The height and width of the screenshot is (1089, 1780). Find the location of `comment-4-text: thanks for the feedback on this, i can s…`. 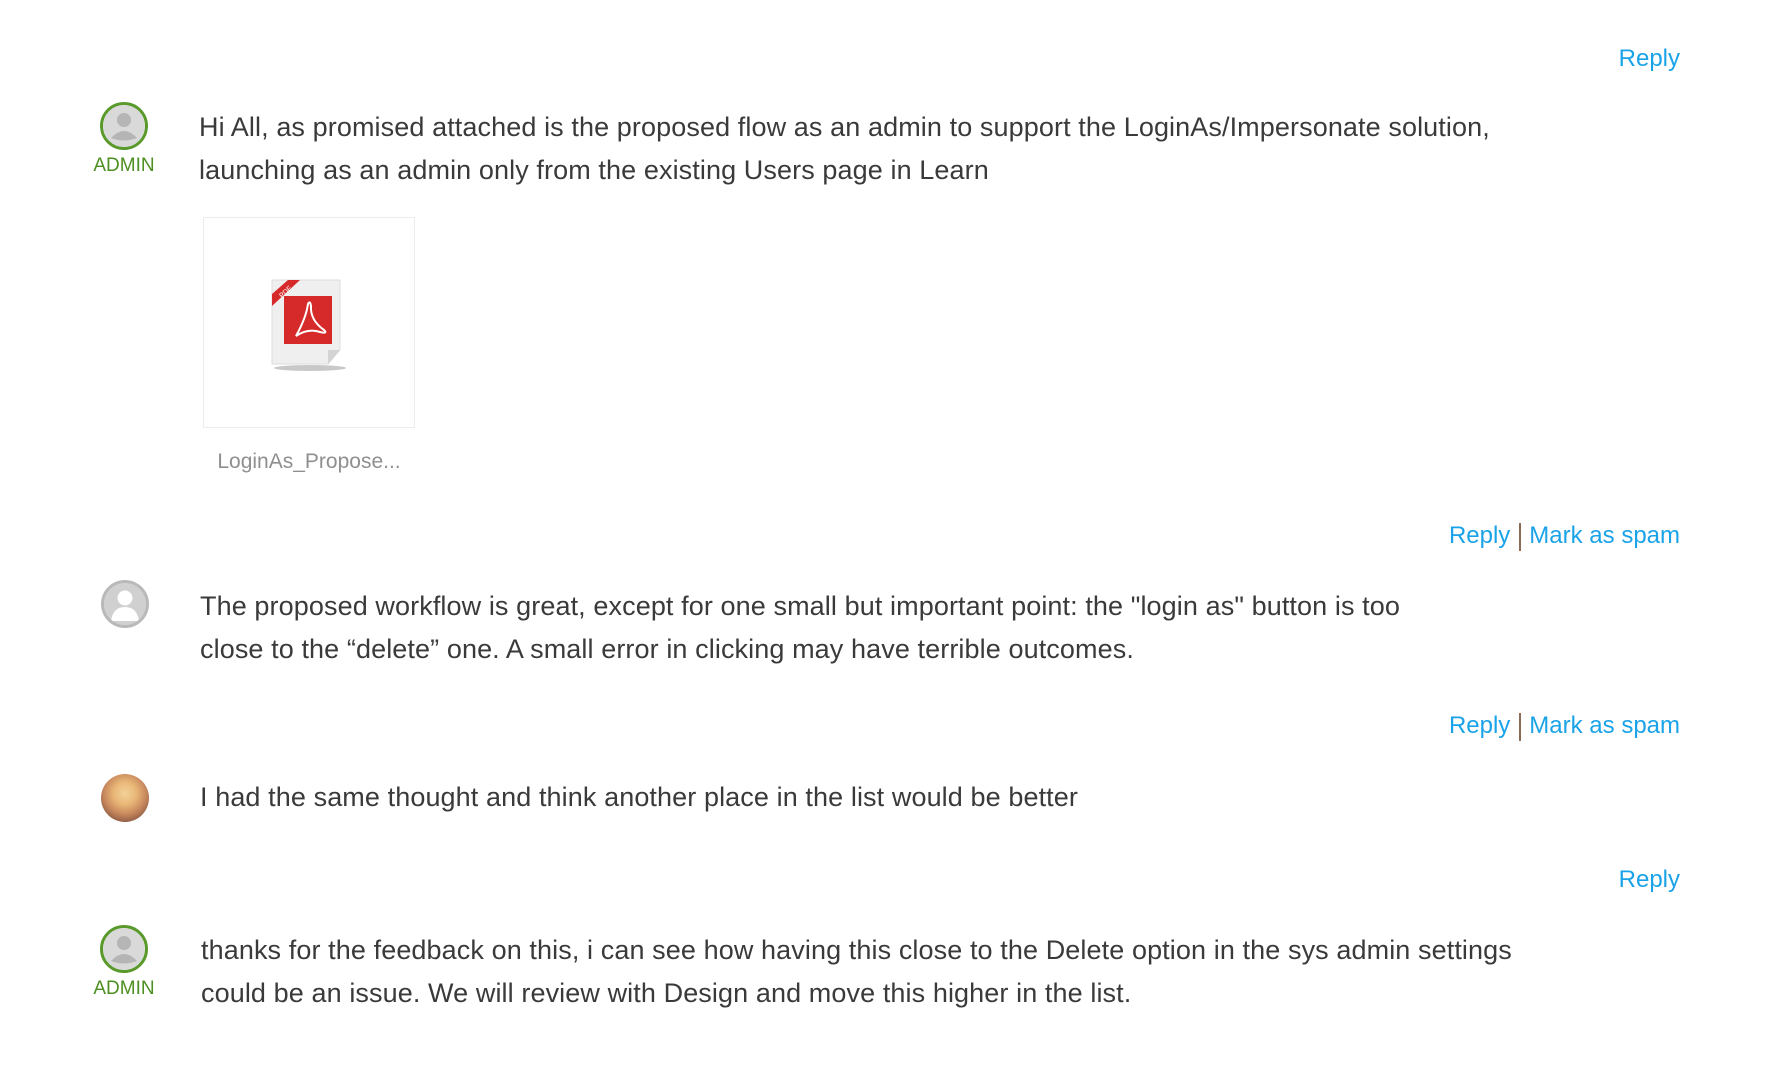

comment-4-text: thanks for the feedback on this, i can s… is located at coordinates (856, 972).